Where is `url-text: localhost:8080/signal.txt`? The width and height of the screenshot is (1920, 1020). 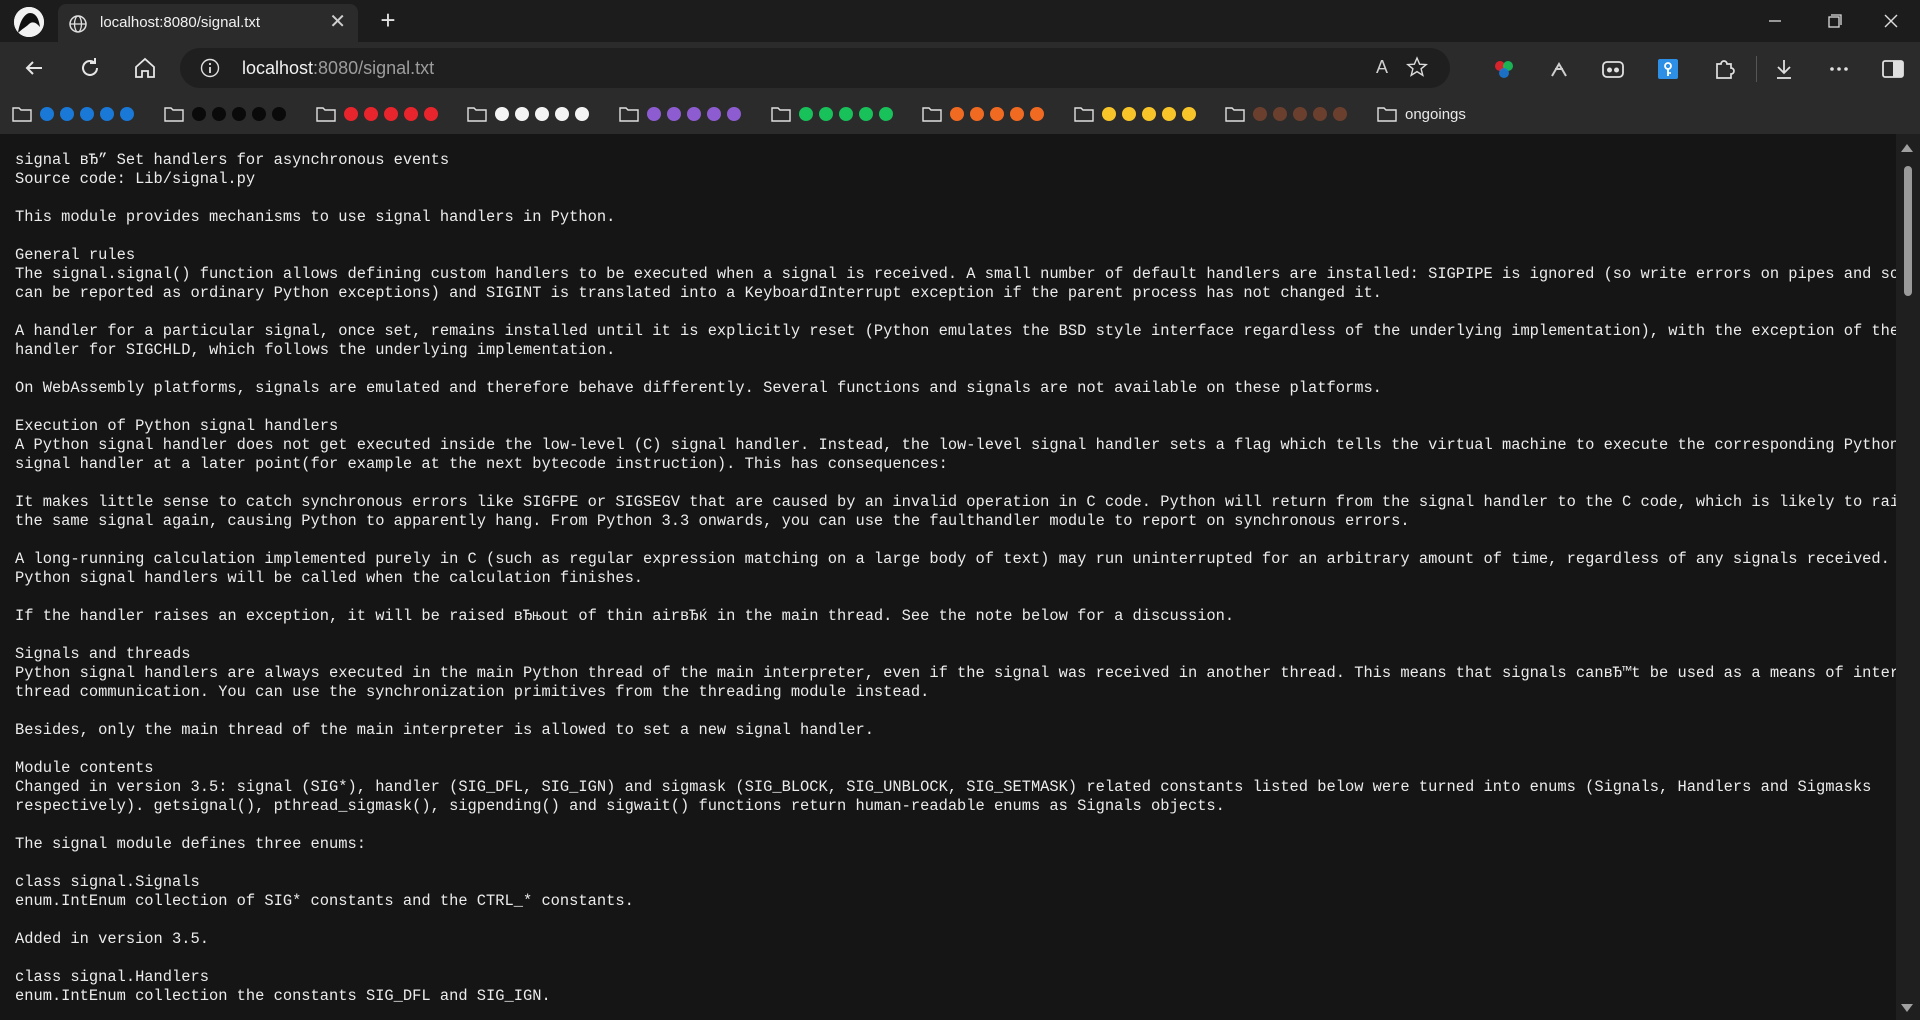 url-text: localhost:8080/signal.txt is located at coordinates (338, 68).